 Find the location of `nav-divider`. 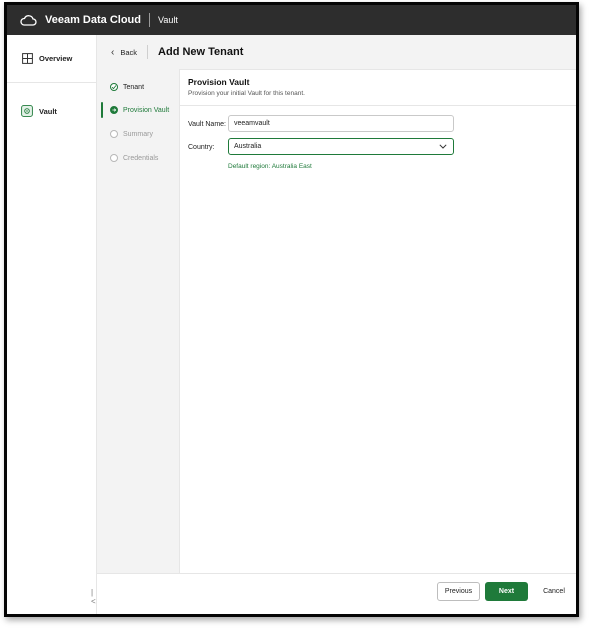

nav-divider is located at coordinates (51, 82).